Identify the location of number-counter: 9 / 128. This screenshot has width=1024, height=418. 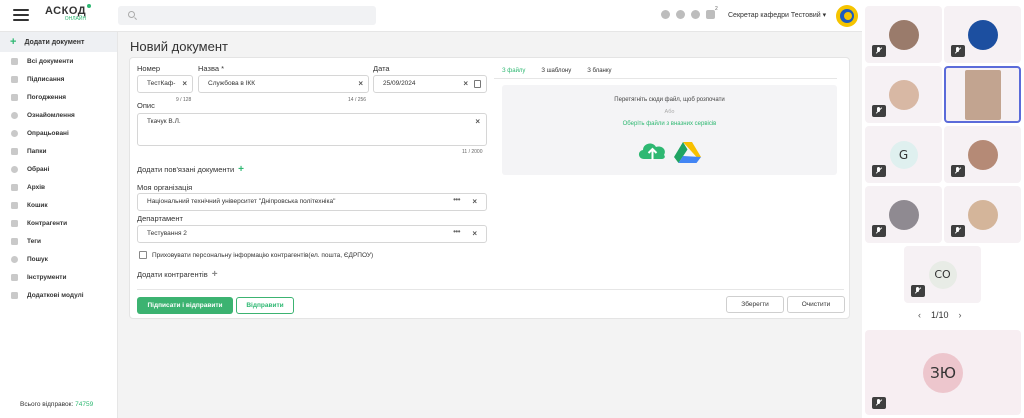
(184, 100).